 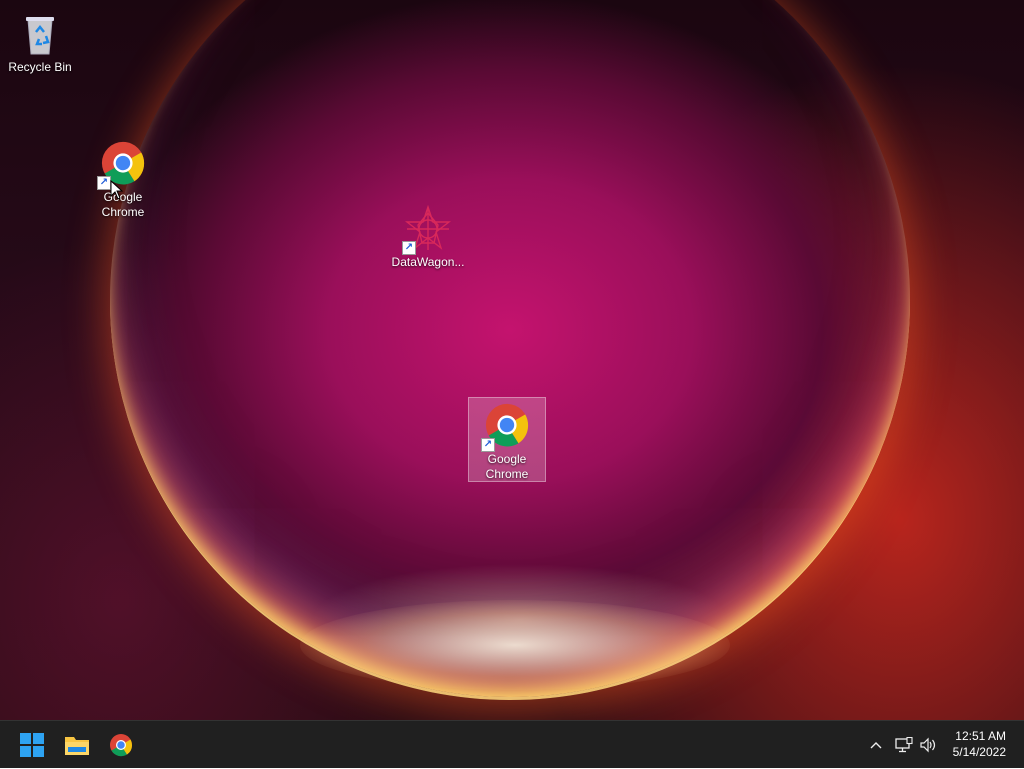 I want to click on clock-date: 5/14/2022, so click(x=979, y=752).